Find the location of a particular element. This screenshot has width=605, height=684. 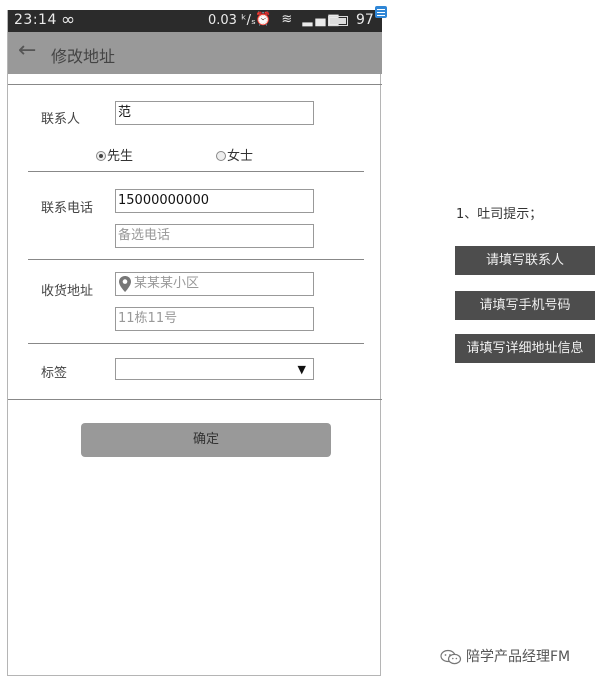

watermark-text: 陪学产品经理FM is located at coordinates (518, 657).